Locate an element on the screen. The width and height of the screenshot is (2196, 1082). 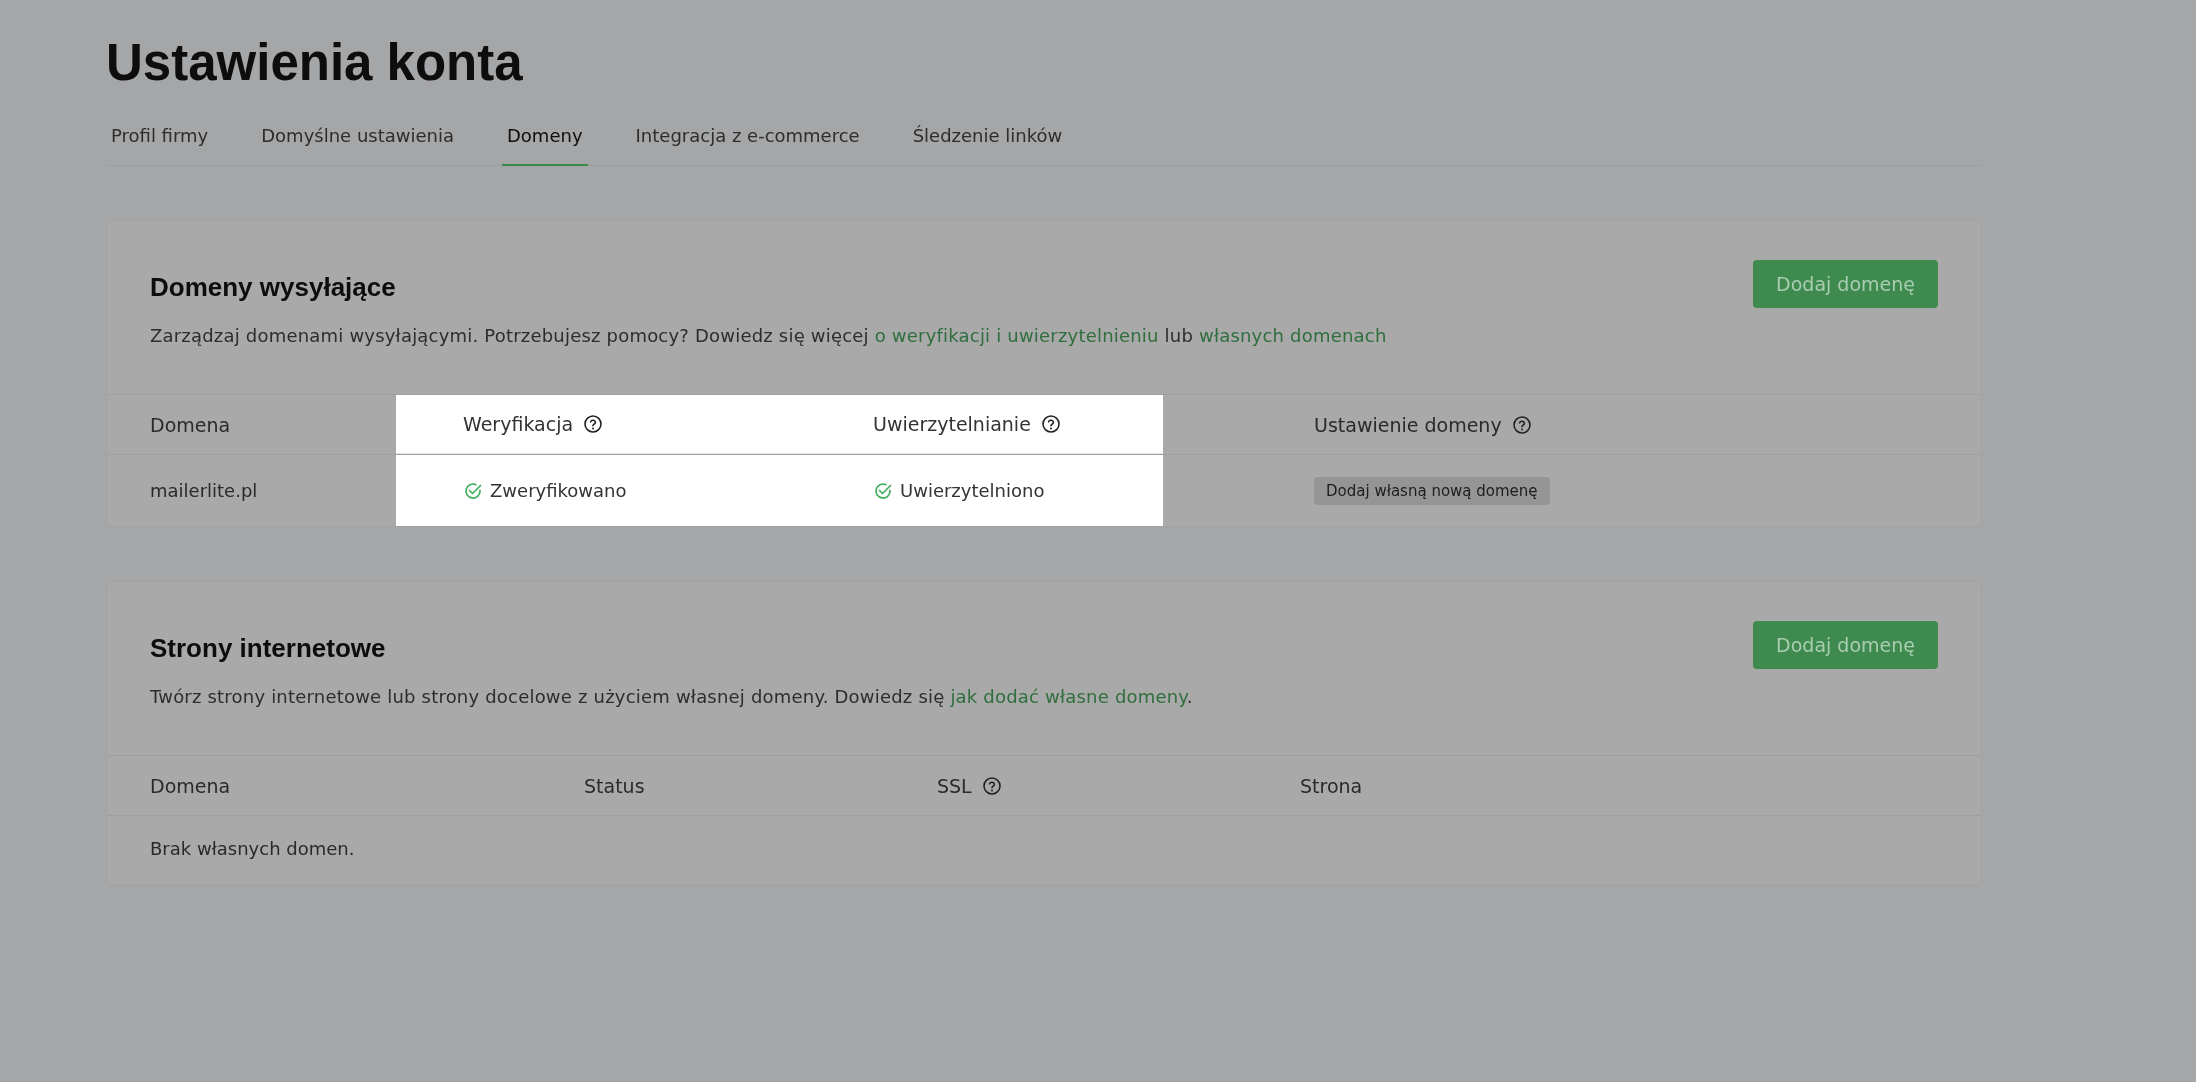
empty-message: Brak własnych domen. is located at coordinates (252, 849).